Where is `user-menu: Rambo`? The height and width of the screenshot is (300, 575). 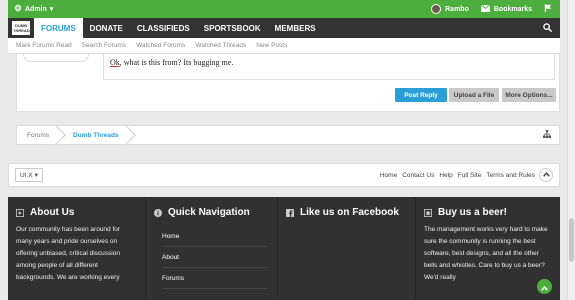 user-menu: Rambo is located at coordinates (450, 9).